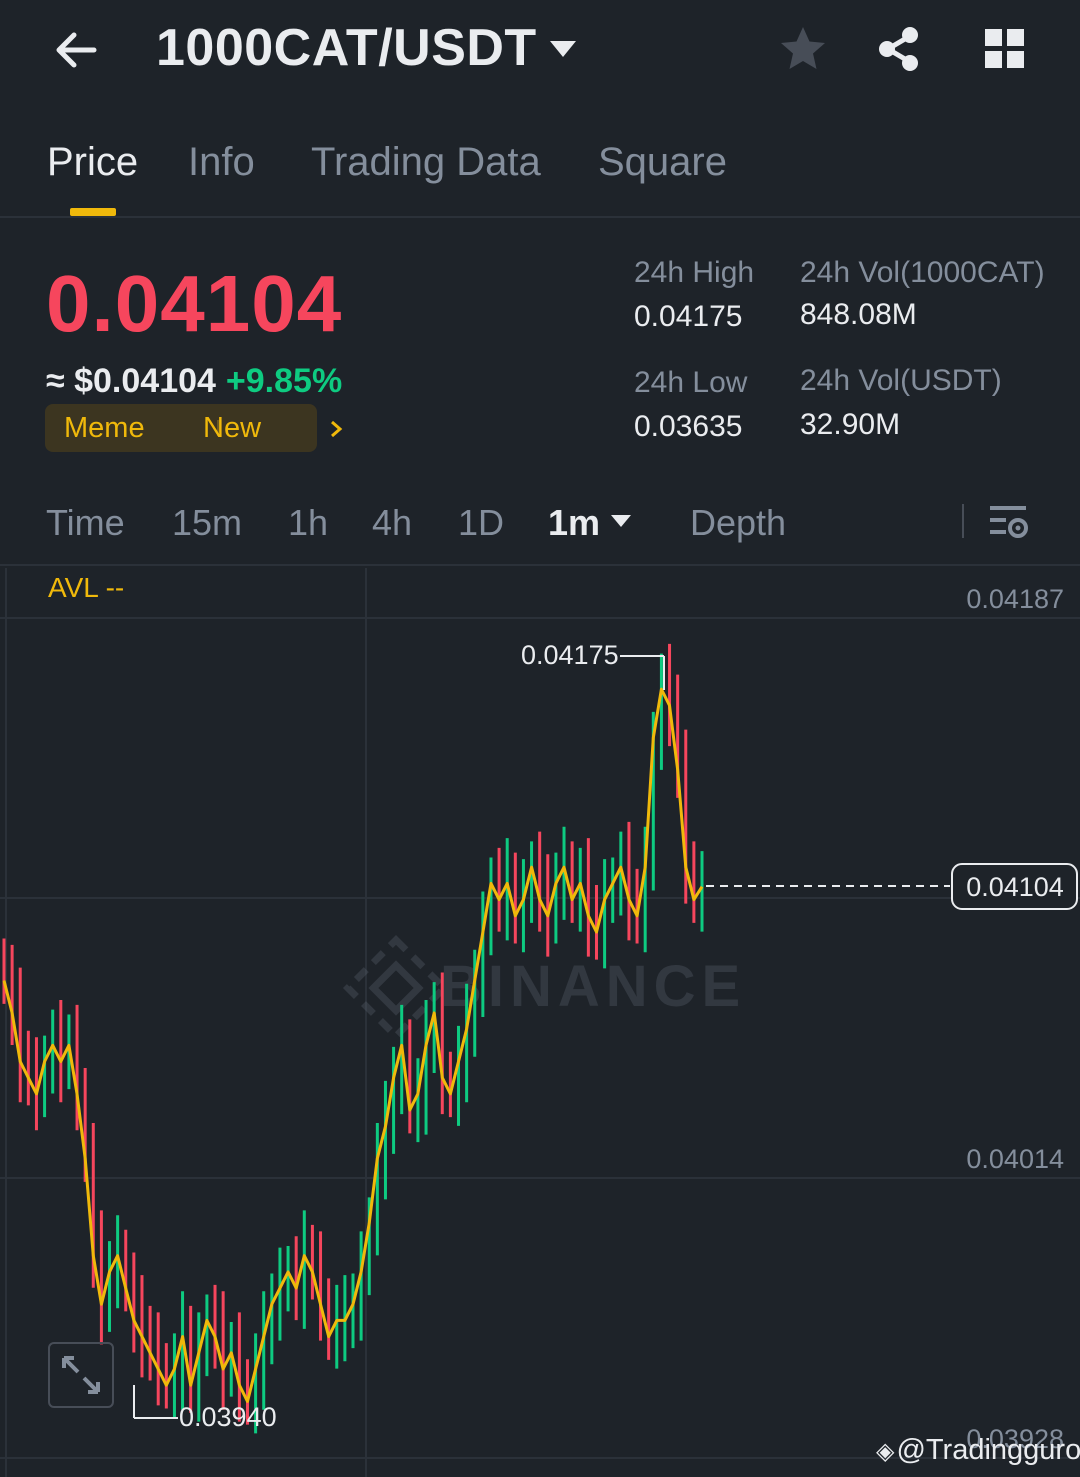 Image resolution: width=1080 pixels, height=1477 pixels. What do you see at coordinates (194, 303) in the screenshot?
I see `last-price: 0.04104` at bounding box center [194, 303].